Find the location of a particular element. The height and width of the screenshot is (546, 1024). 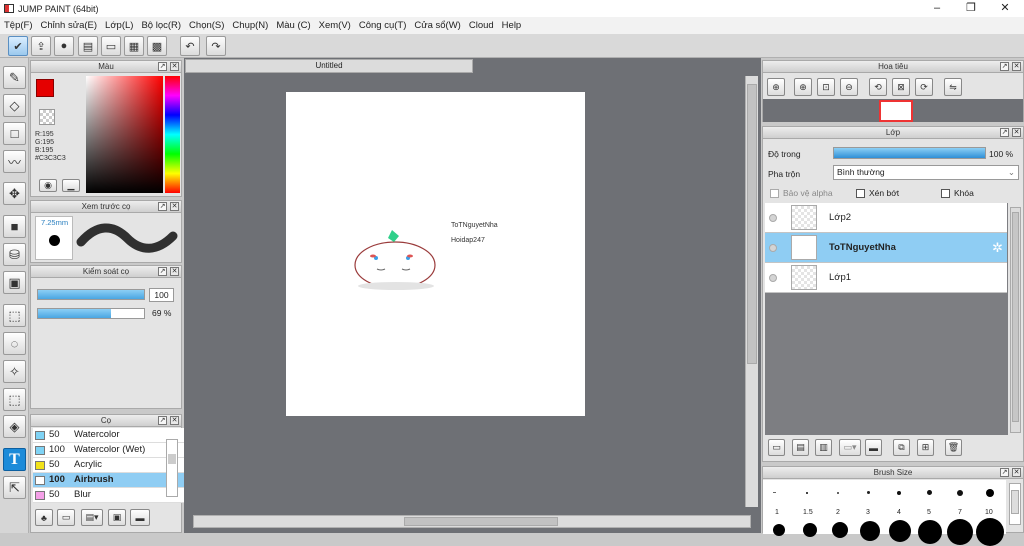

add-brush-group-icon: ♣ is located at coordinates (44, 517).